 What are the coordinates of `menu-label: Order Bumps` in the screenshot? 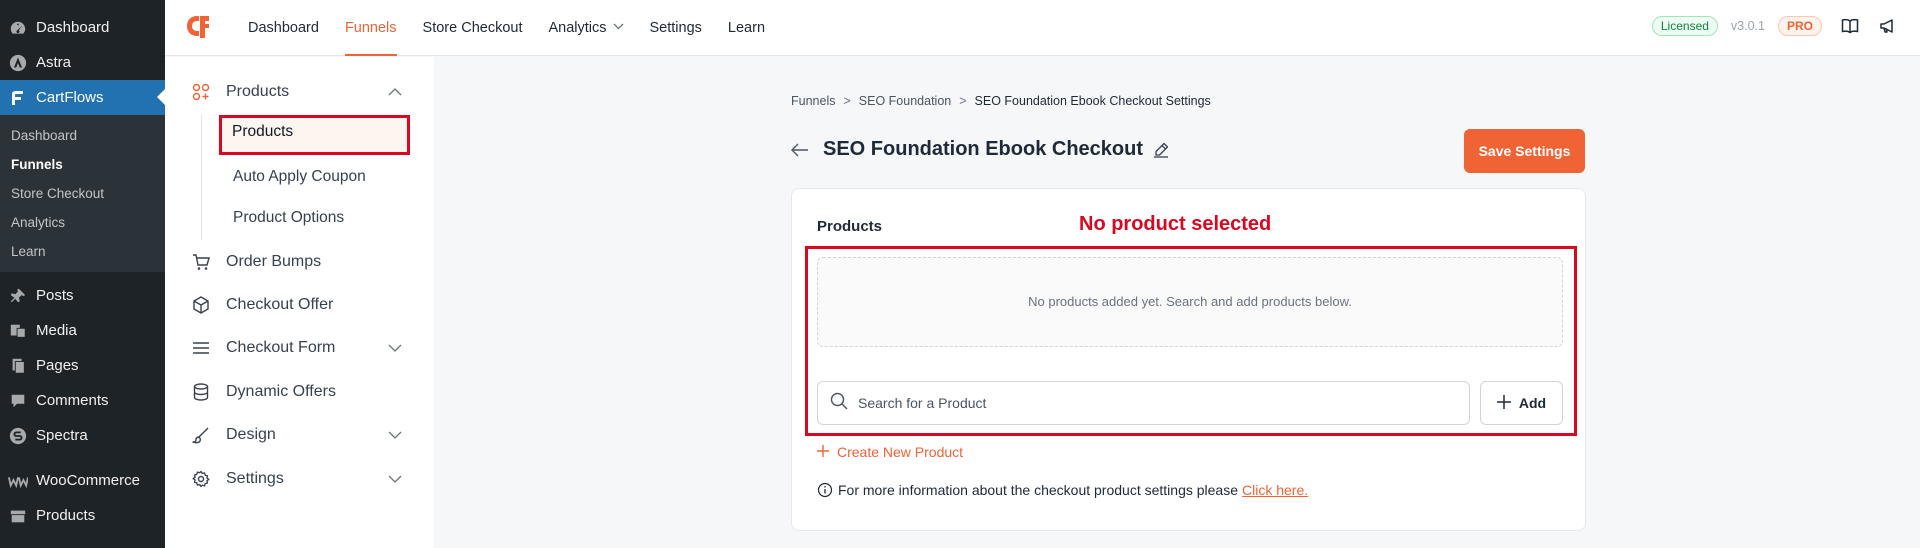 It's located at (274, 261).